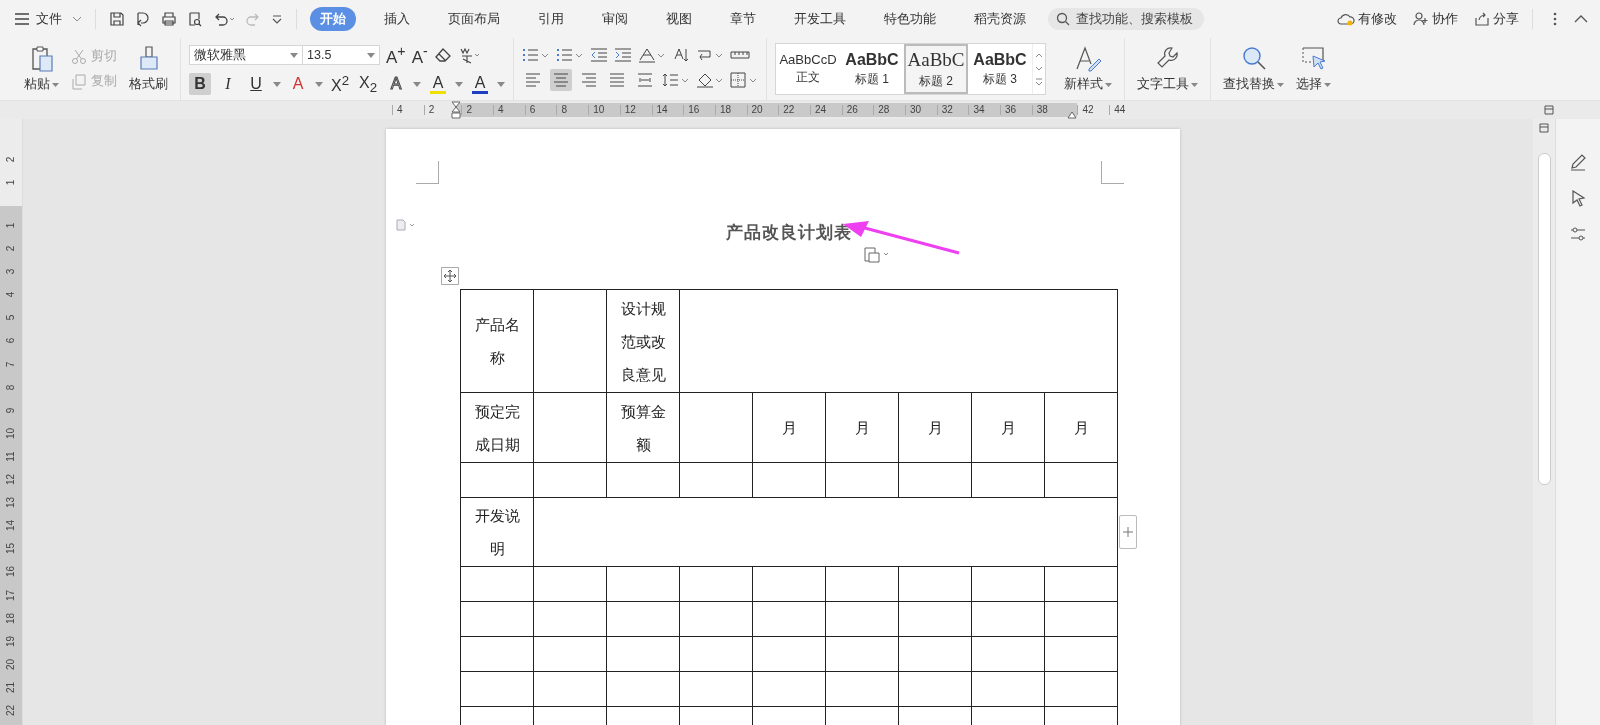 Image resolution: width=1600 pixels, height=725 pixels. Describe the element at coordinates (1125, 110) in the screenshot. I see `ruler-number: 44` at that location.